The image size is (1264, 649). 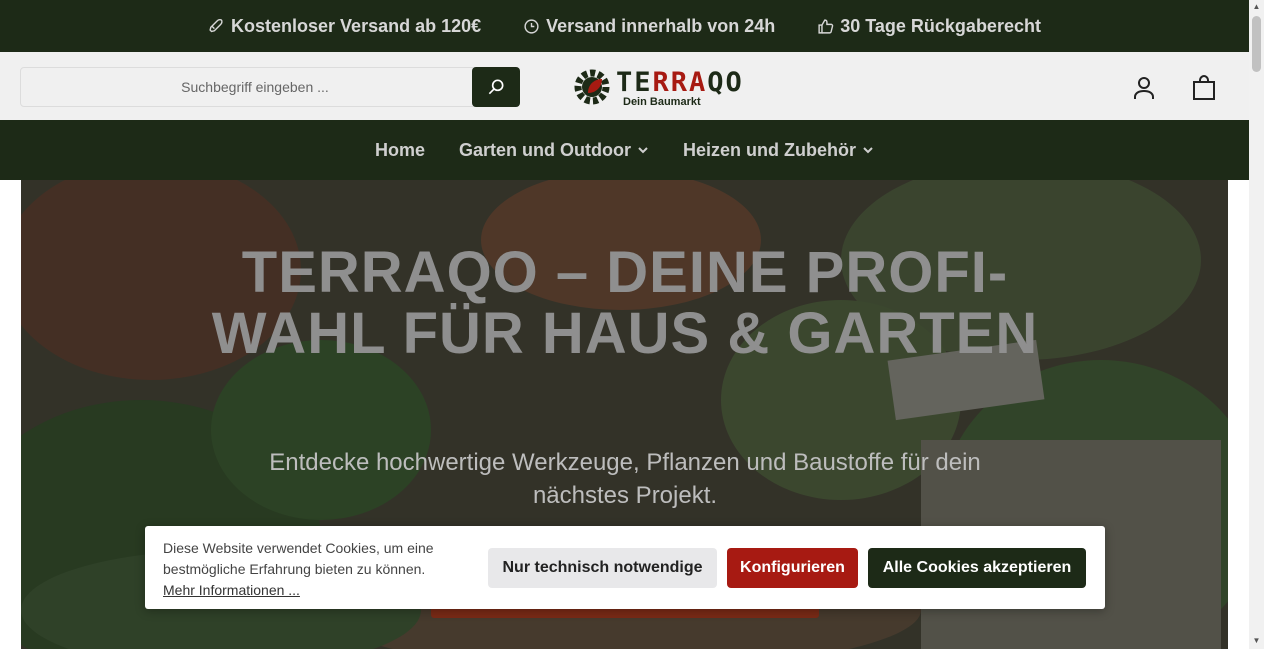 I want to click on configure-button: Konfigurieren, so click(x=792, y=568).